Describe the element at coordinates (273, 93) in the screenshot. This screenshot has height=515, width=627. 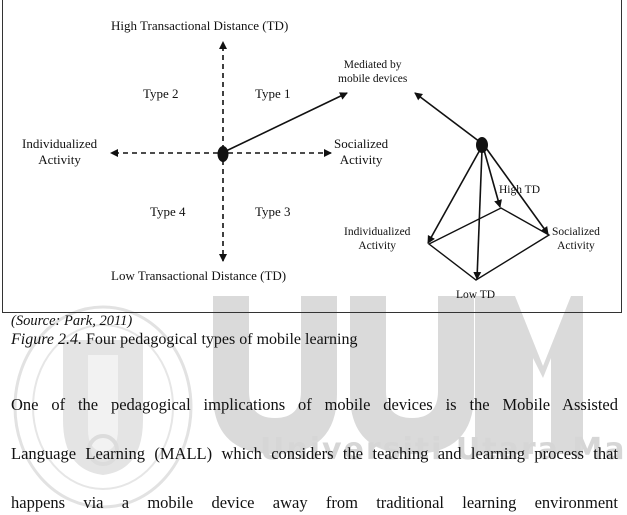
I see `quadrant-type-1: Type 1` at that location.